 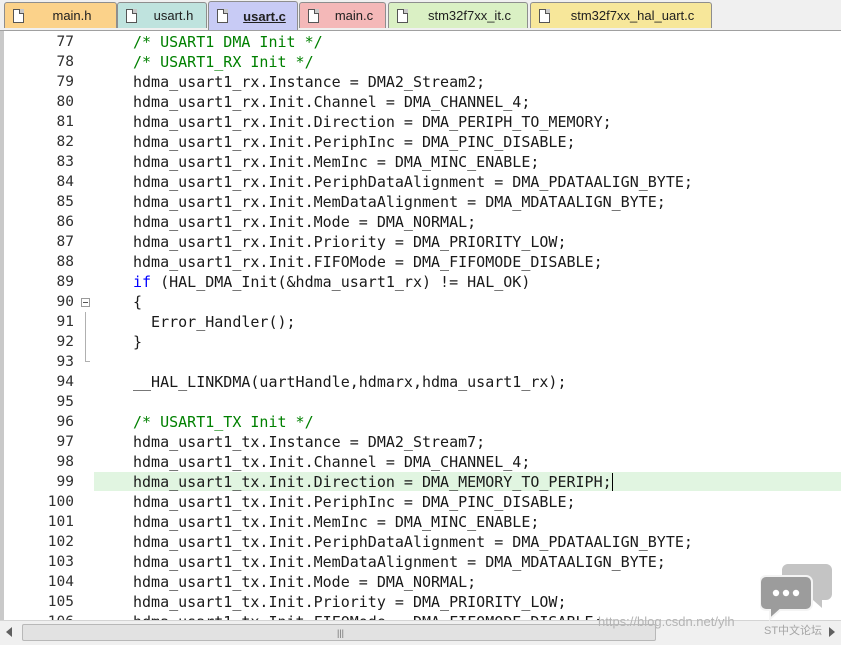 What do you see at coordinates (60, 15) in the screenshot?
I see `tab-main-h: main.h` at bounding box center [60, 15].